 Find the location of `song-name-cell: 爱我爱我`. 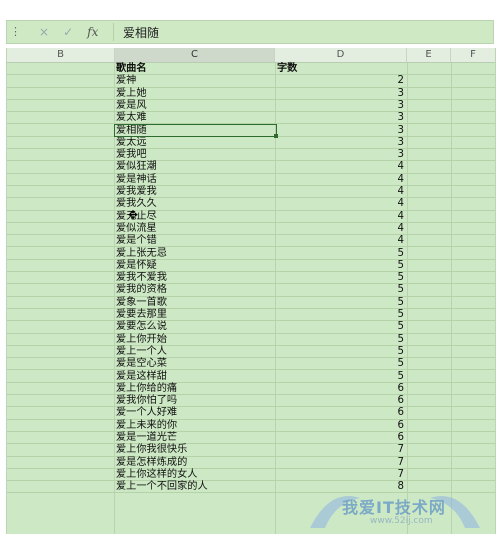

song-name-cell: 爱我爱我 is located at coordinates (195, 191).